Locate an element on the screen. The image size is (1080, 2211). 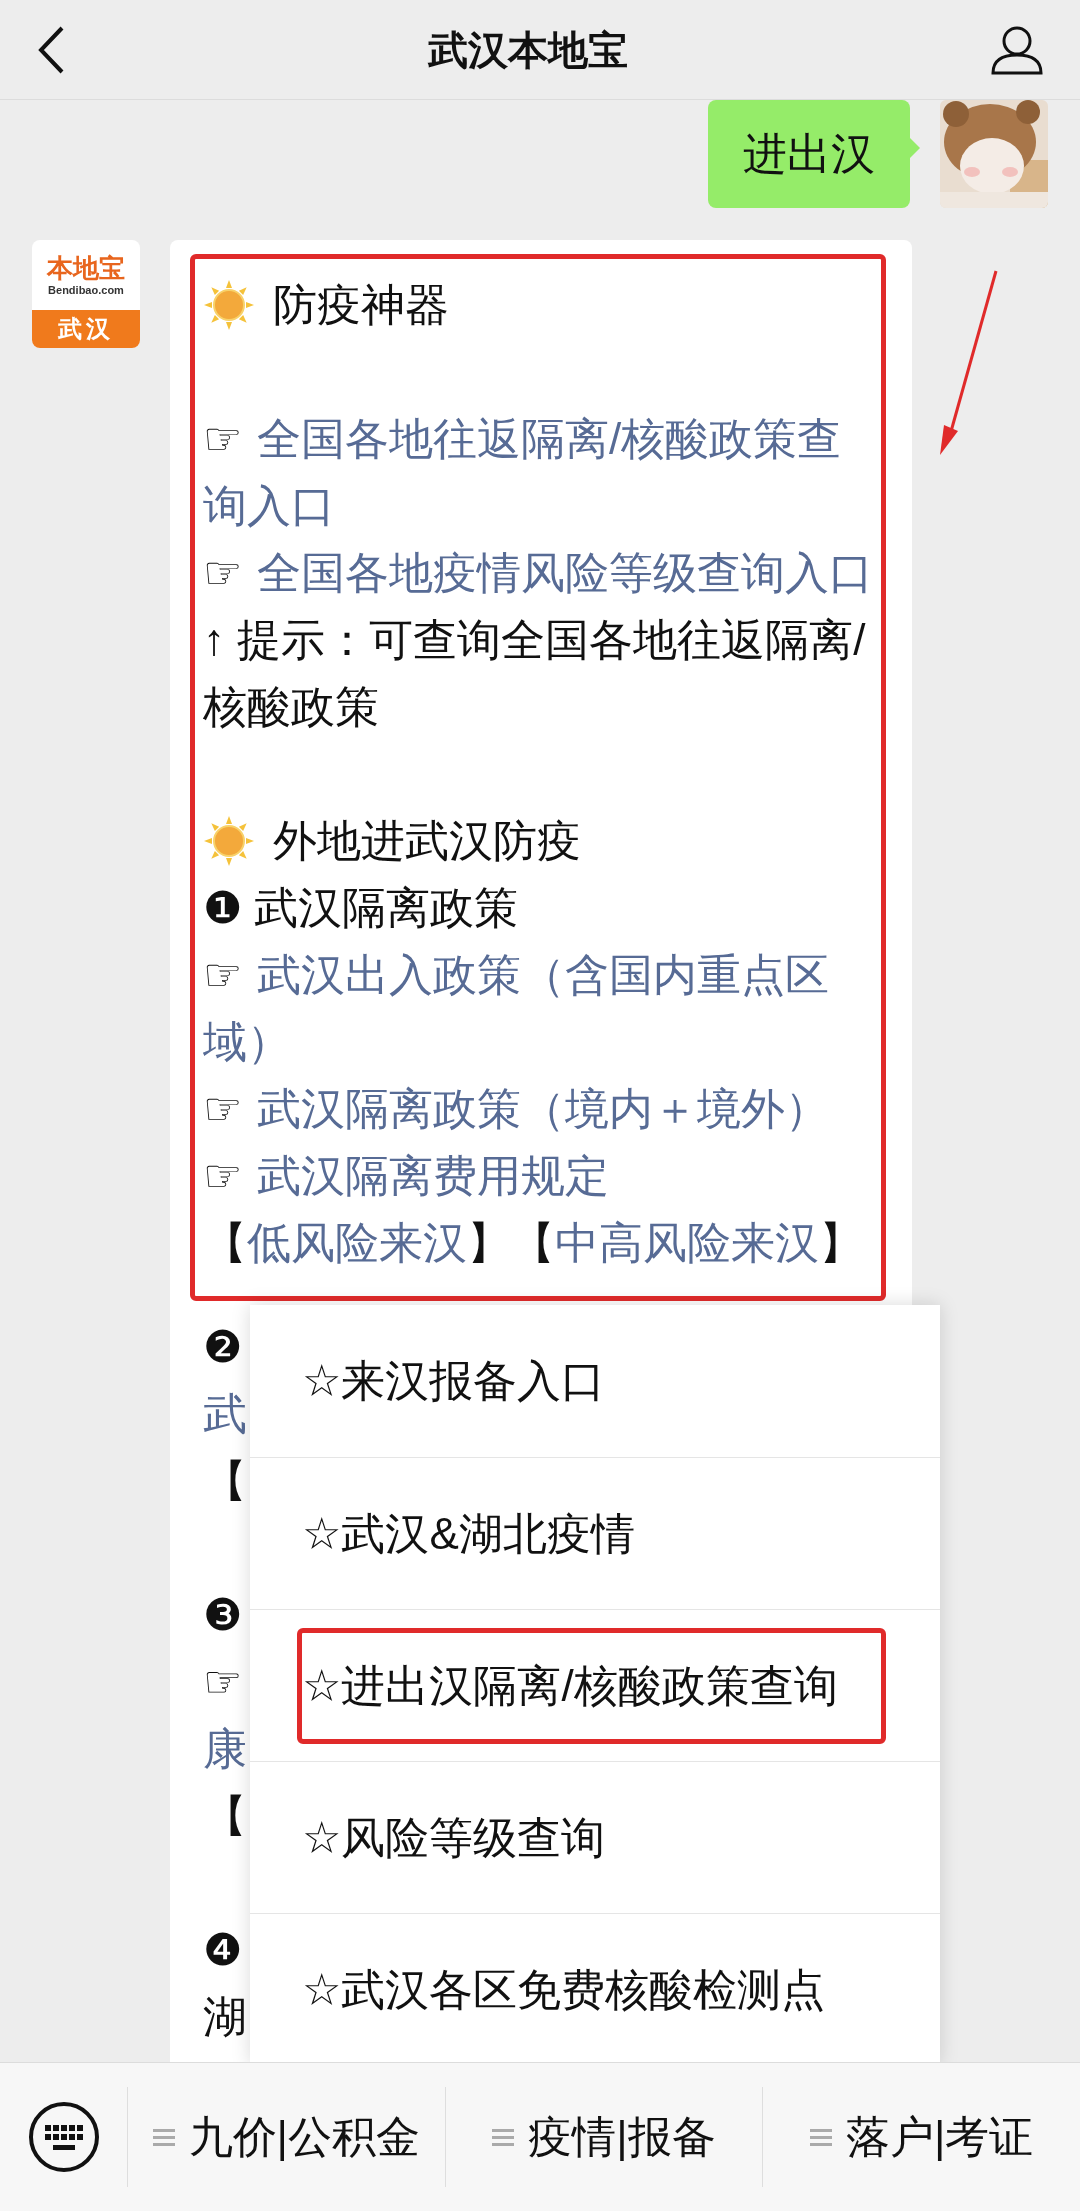
menu-item: ☆武汉&湖北疫情 is located at coordinates (591, 1533).